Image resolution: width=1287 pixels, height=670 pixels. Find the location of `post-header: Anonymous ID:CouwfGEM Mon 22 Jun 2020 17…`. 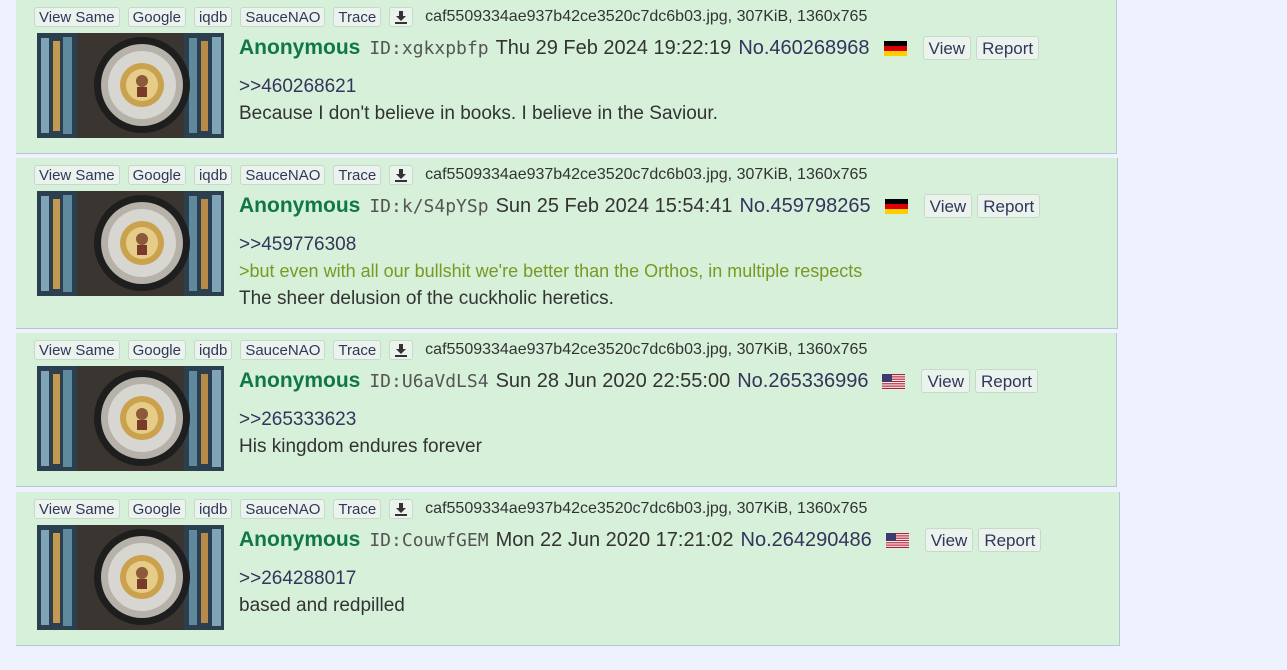

post-header: Anonymous ID:CouwfGEM Mon 22 Jun 2020 17… is located at coordinates (640, 540).